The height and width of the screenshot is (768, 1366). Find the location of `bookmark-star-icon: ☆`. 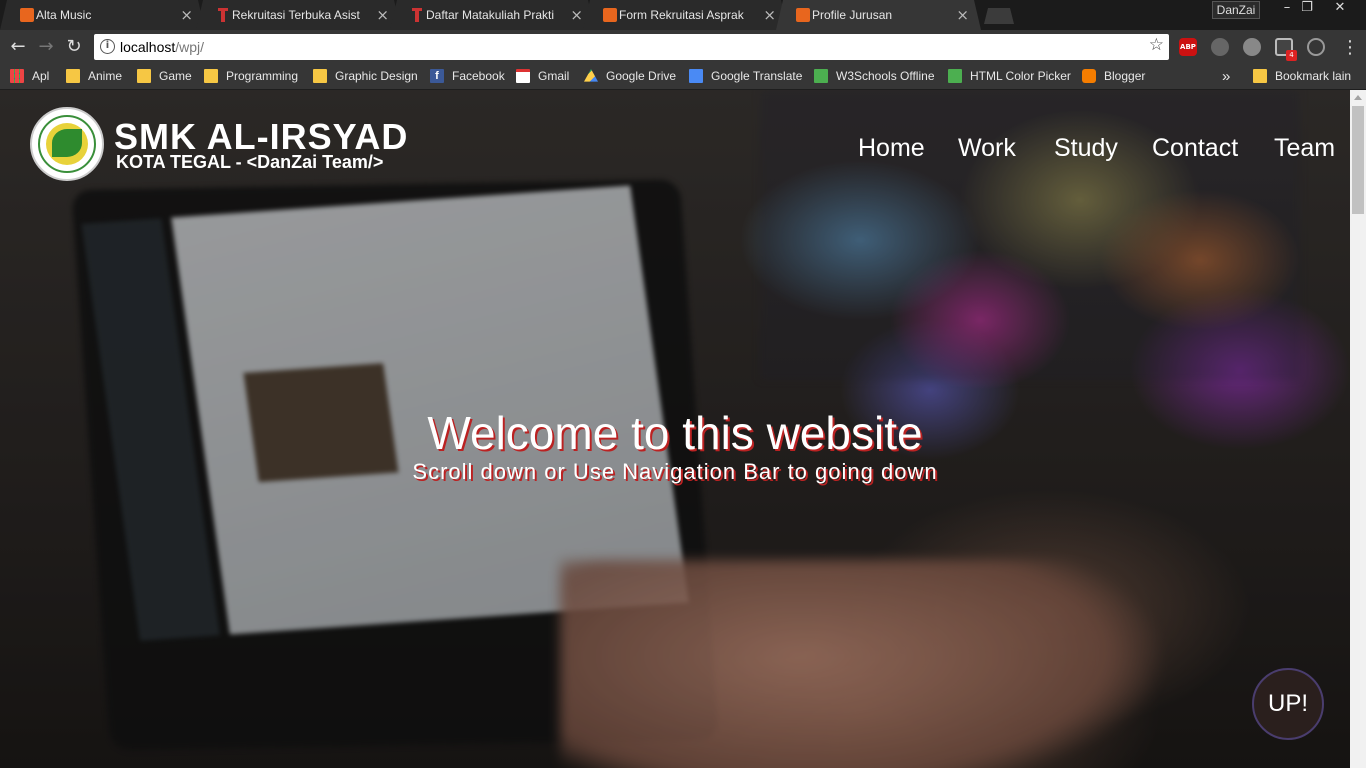

bookmark-star-icon: ☆ is located at coordinates (1156, 45).